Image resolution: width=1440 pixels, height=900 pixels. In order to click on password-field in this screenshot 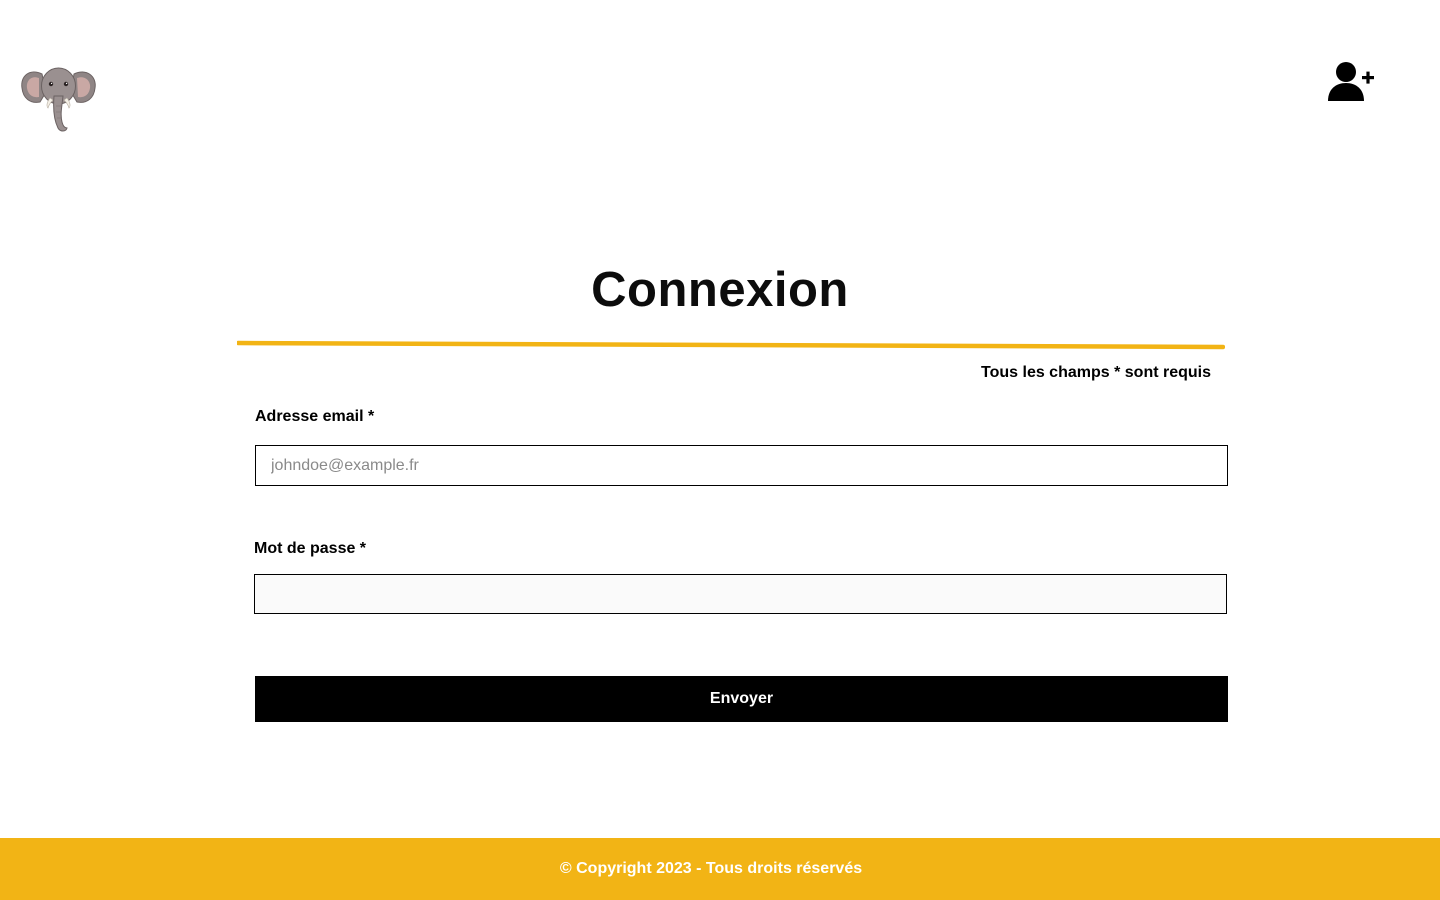, I will do `click(740, 594)`.